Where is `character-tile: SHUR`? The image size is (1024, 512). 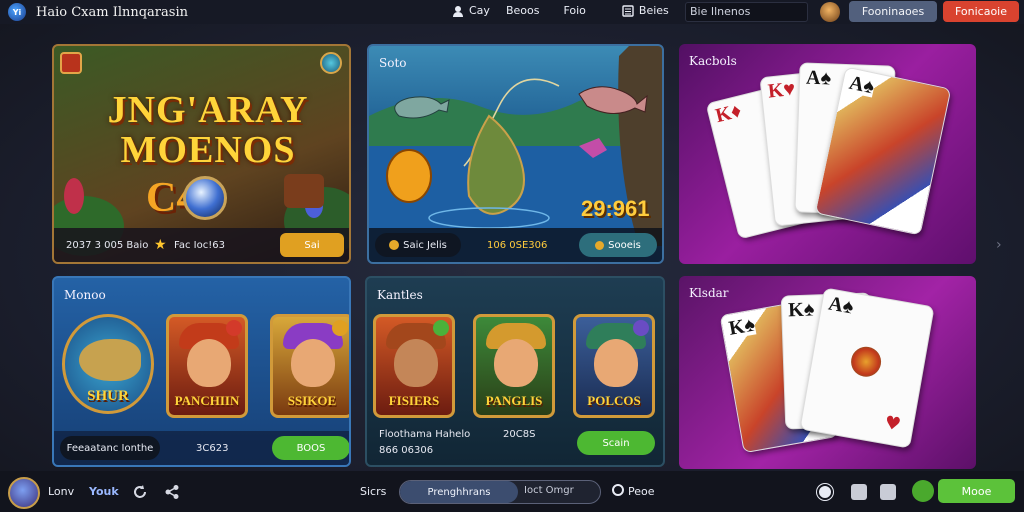
character-tile: SHUR is located at coordinates (108, 364).